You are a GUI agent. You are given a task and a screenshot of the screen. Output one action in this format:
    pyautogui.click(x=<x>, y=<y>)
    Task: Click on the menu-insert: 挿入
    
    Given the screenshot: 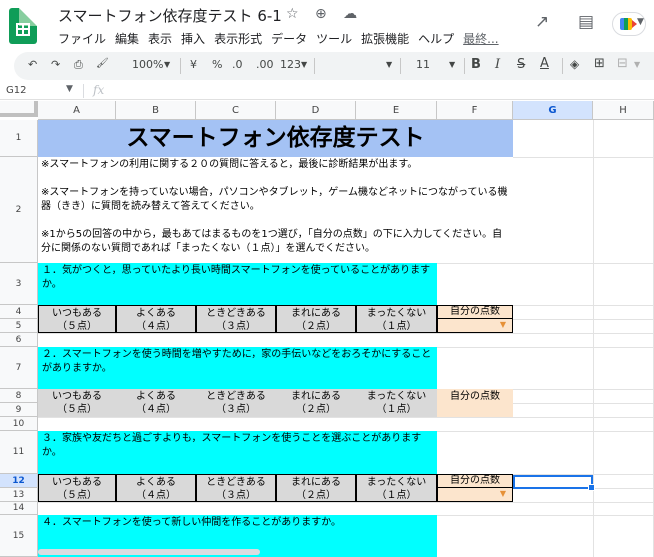 What is the action you would take?
    pyautogui.click(x=193, y=38)
    